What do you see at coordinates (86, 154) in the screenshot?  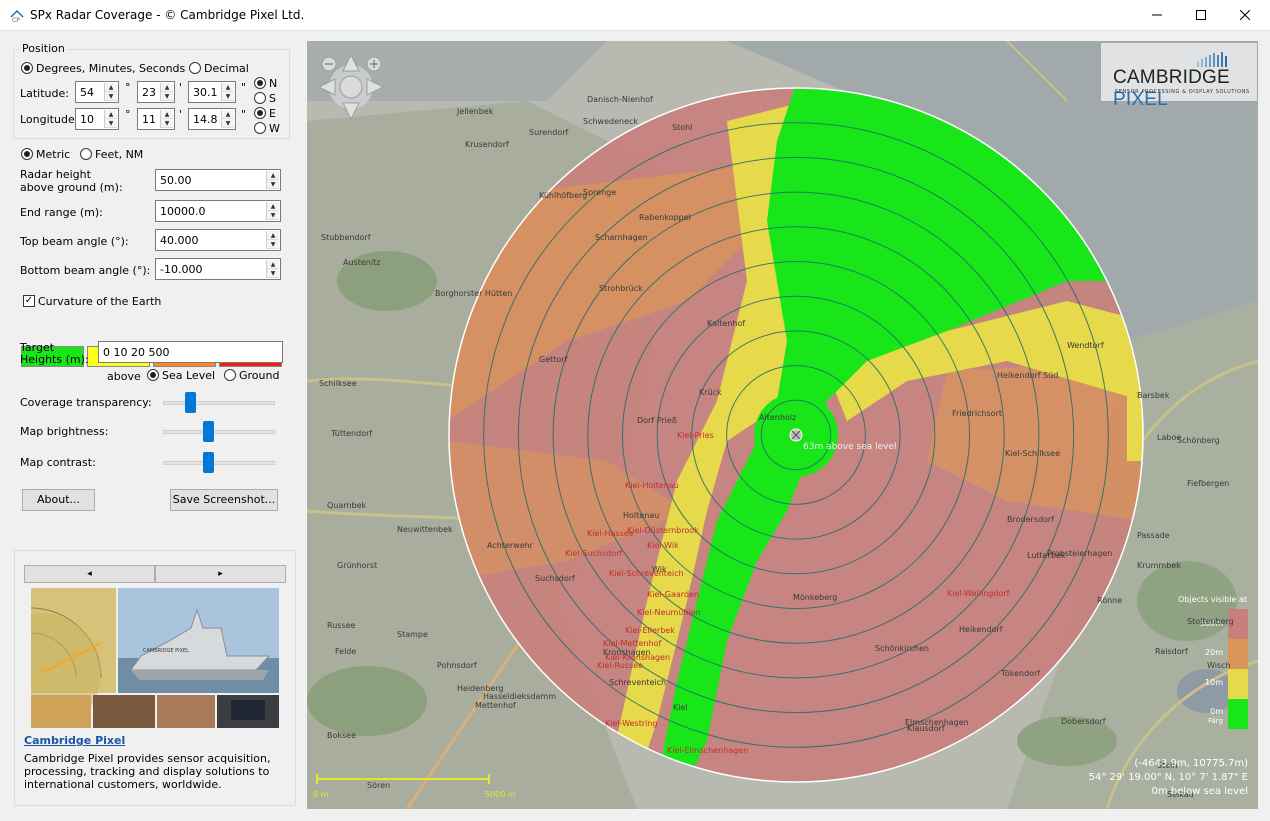 I see `units-feet-radio` at bounding box center [86, 154].